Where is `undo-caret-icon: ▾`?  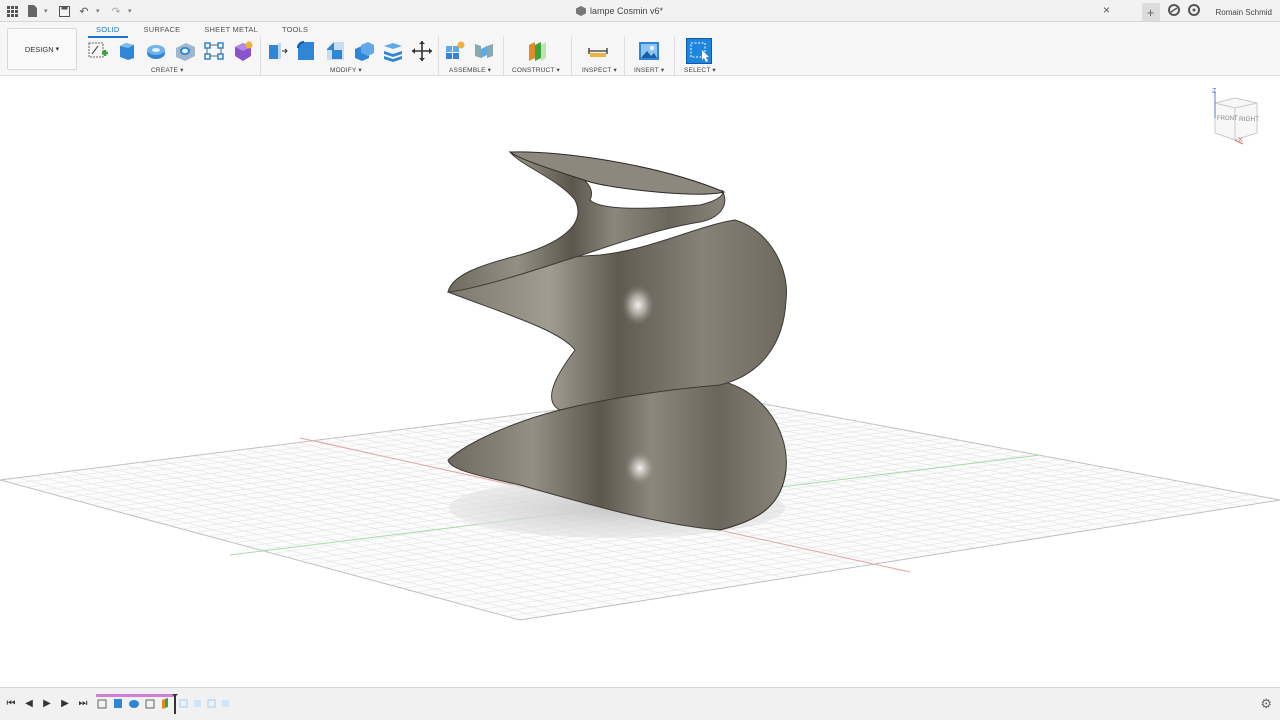
undo-caret-icon: ▾ is located at coordinates (100, 11).